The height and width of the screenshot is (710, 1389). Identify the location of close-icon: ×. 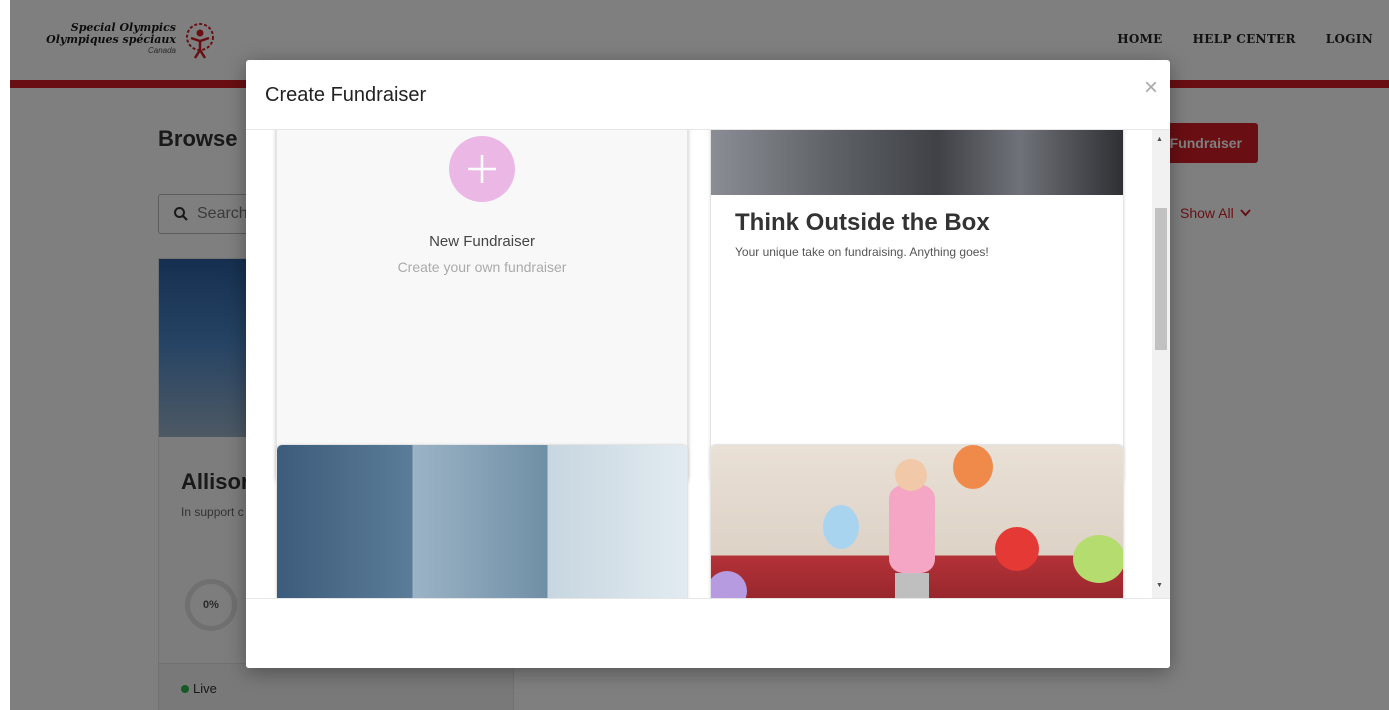
(1151, 88).